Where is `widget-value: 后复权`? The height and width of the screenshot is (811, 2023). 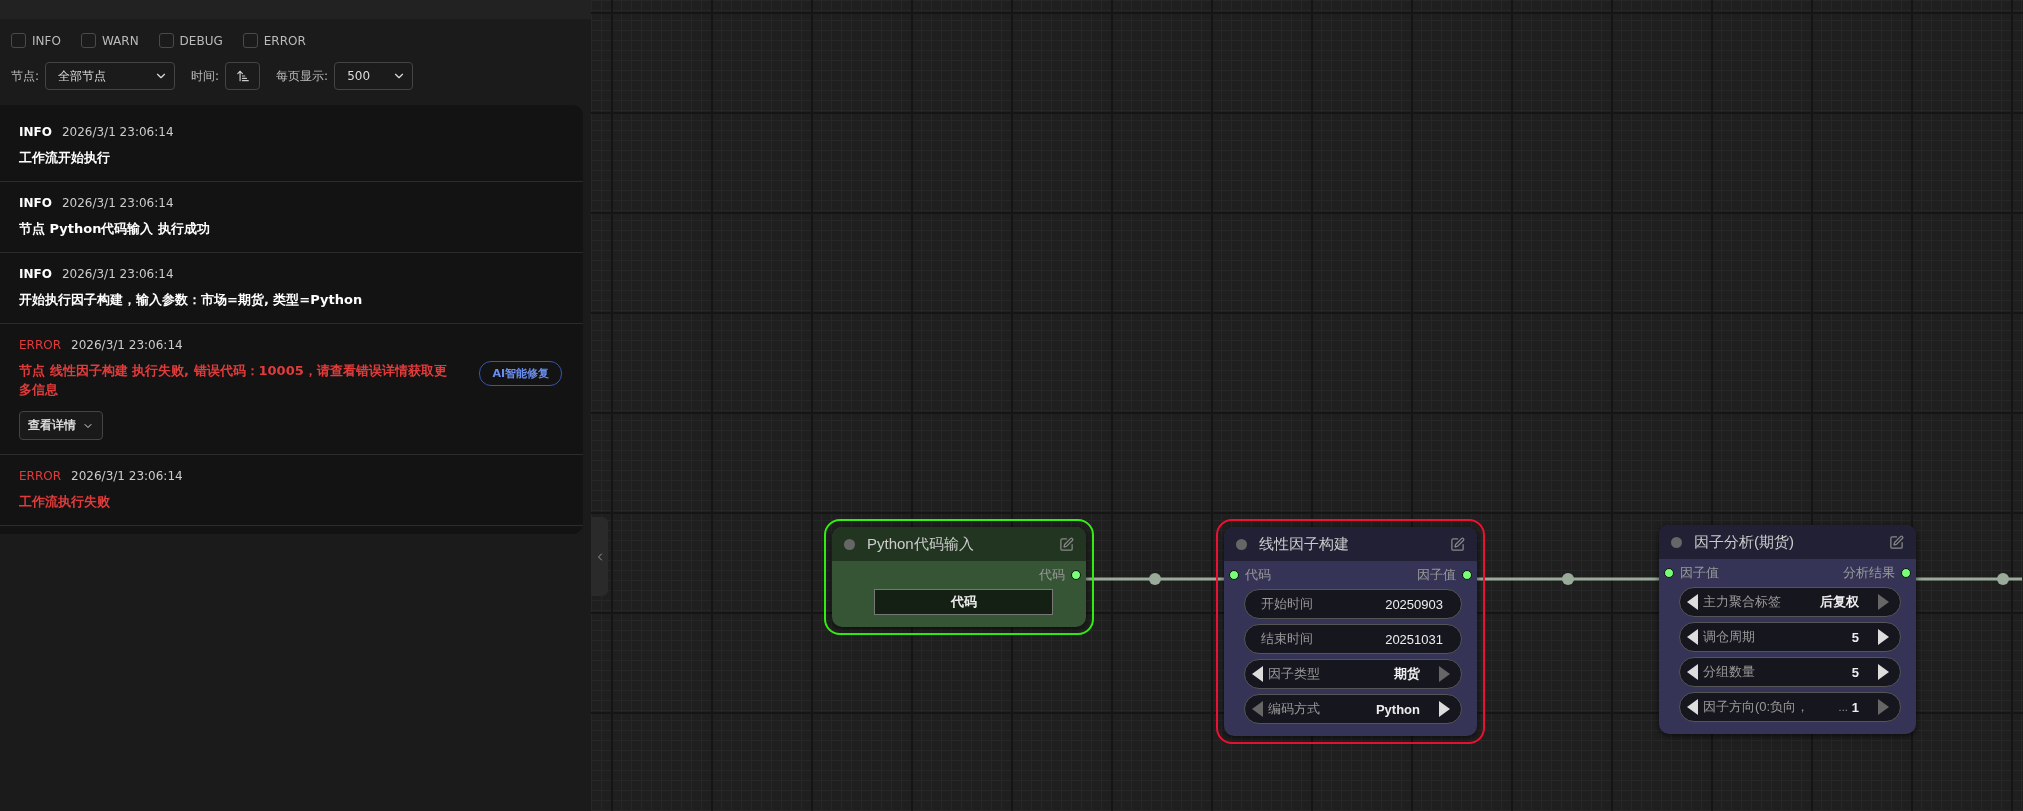
widget-value: 后复权 is located at coordinates (1839, 602).